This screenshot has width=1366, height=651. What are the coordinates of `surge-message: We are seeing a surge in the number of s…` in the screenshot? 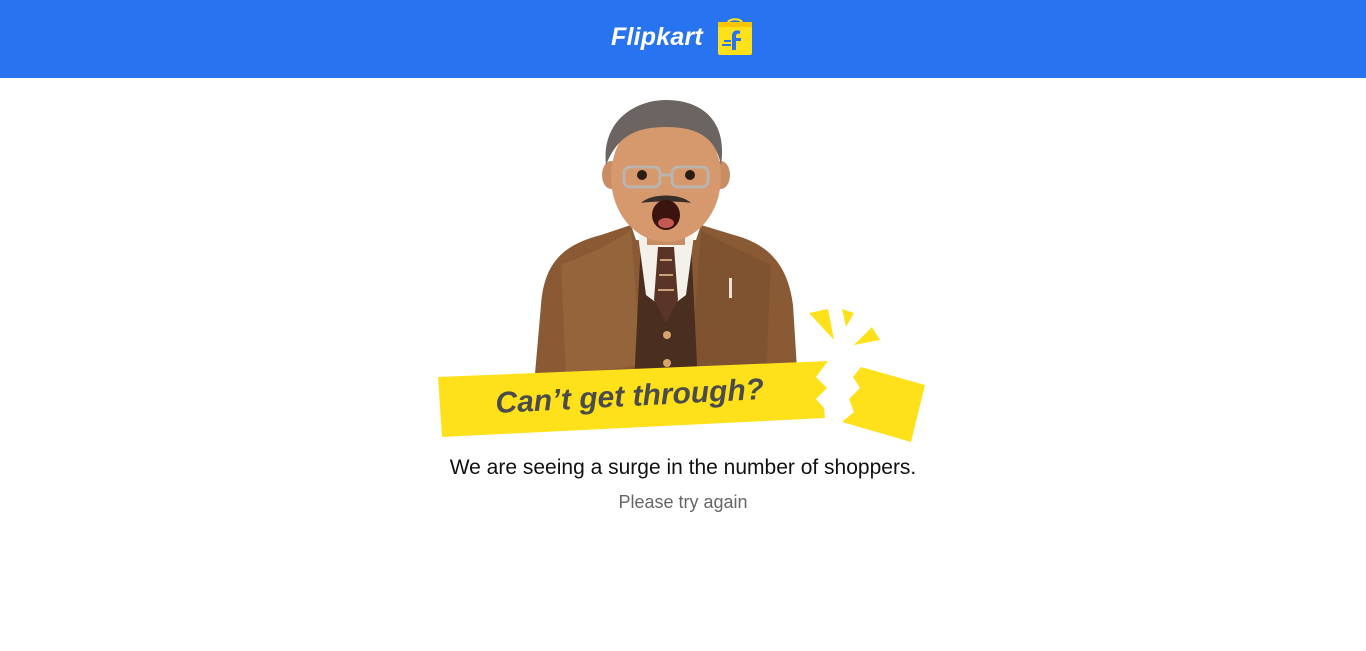 It's located at (683, 467).